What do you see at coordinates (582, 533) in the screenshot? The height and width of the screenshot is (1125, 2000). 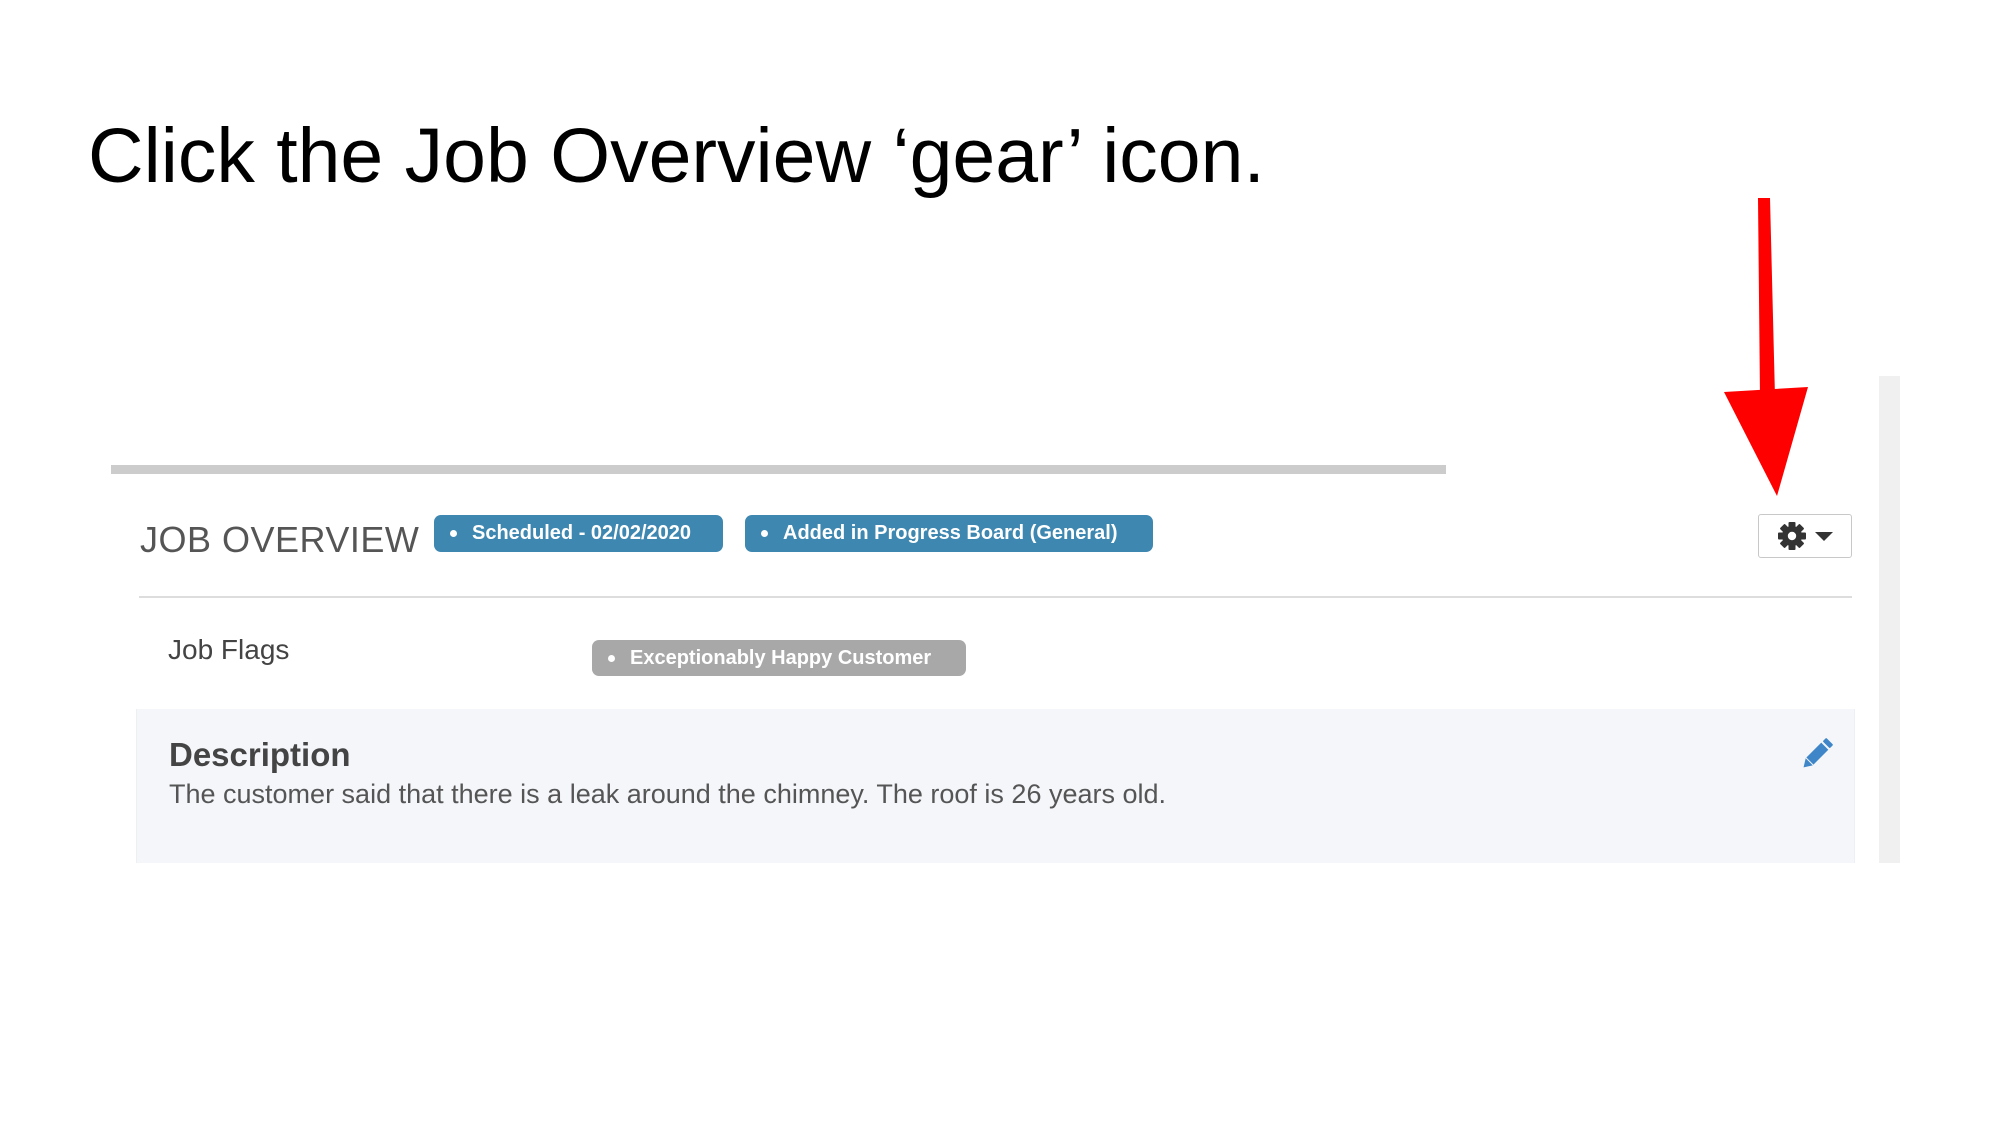 I see `scheduled-badge-label: Scheduled - 02/02/2020` at bounding box center [582, 533].